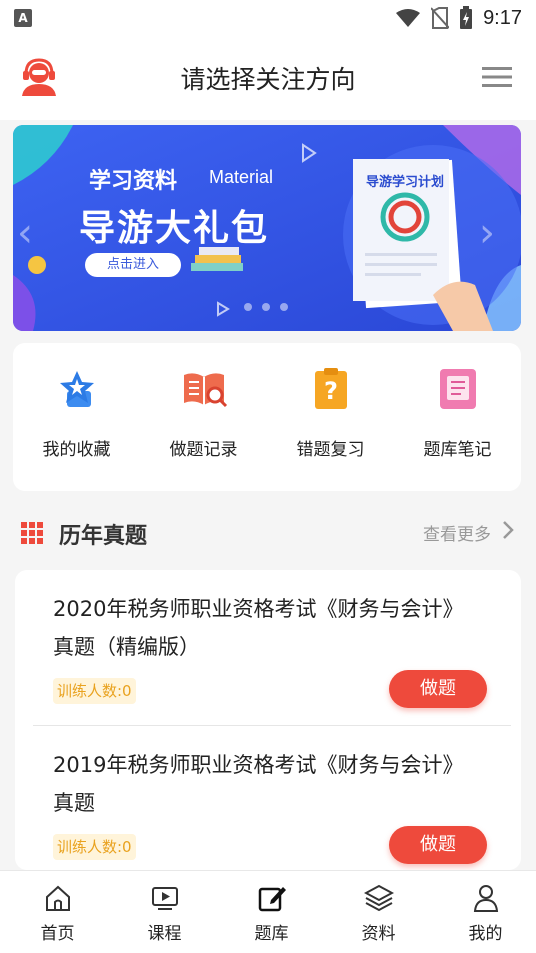 The width and height of the screenshot is (536, 953). What do you see at coordinates (440, 18) in the screenshot?
I see `no-sim-icon` at bounding box center [440, 18].